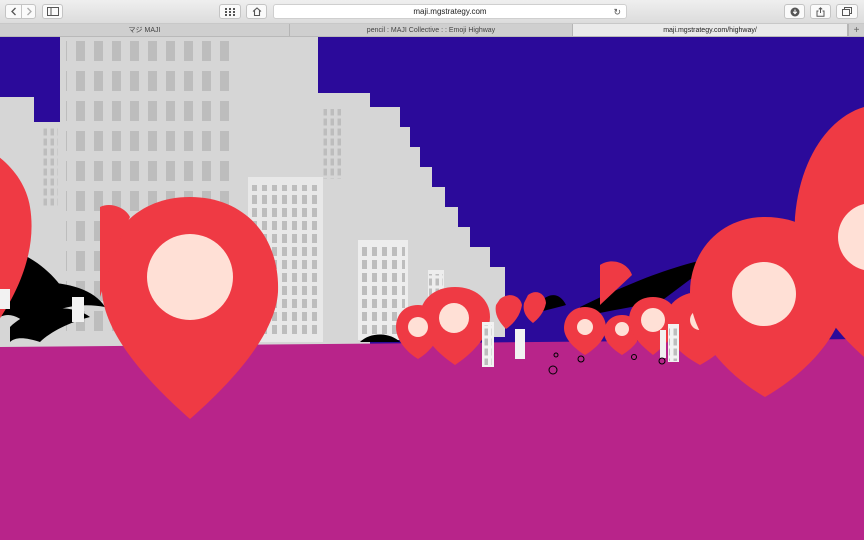  I want to click on grid-icon, so click(230, 11).